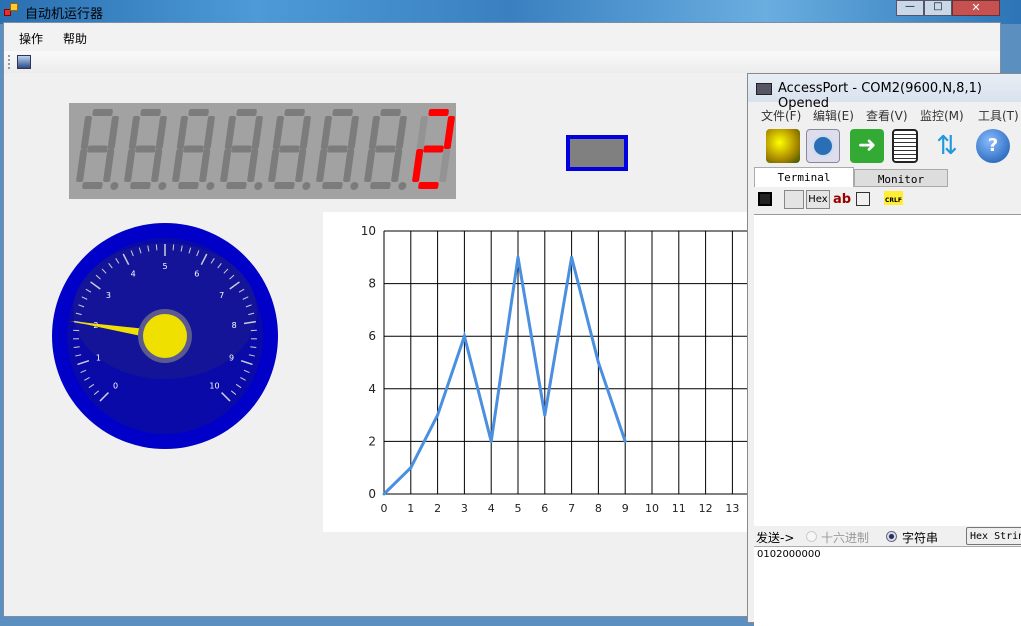 The height and width of the screenshot is (626, 1021). Describe the element at coordinates (976, 8) in the screenshot. I see `close-button: ✕` at that location.